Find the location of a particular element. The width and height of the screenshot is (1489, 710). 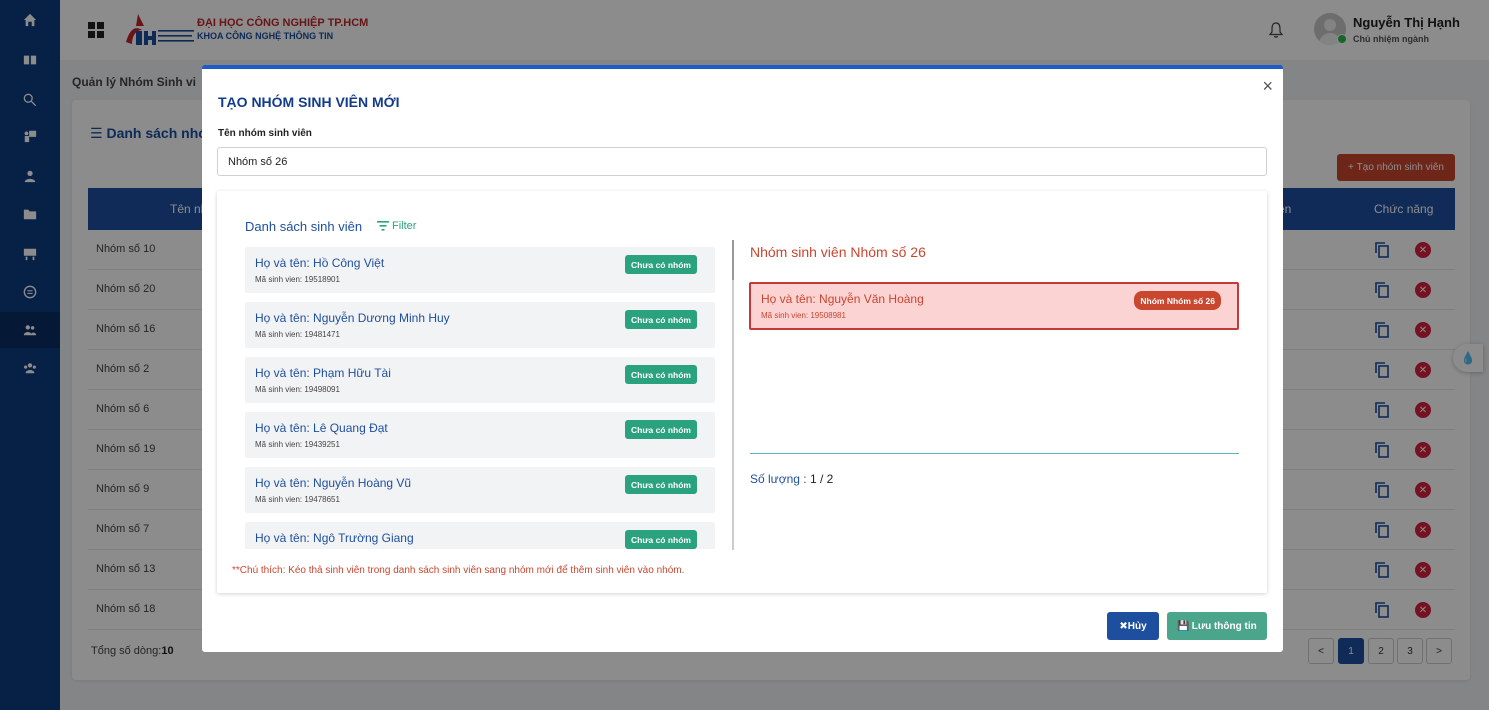

close-icon: × is located at coordinates (1267, 86).